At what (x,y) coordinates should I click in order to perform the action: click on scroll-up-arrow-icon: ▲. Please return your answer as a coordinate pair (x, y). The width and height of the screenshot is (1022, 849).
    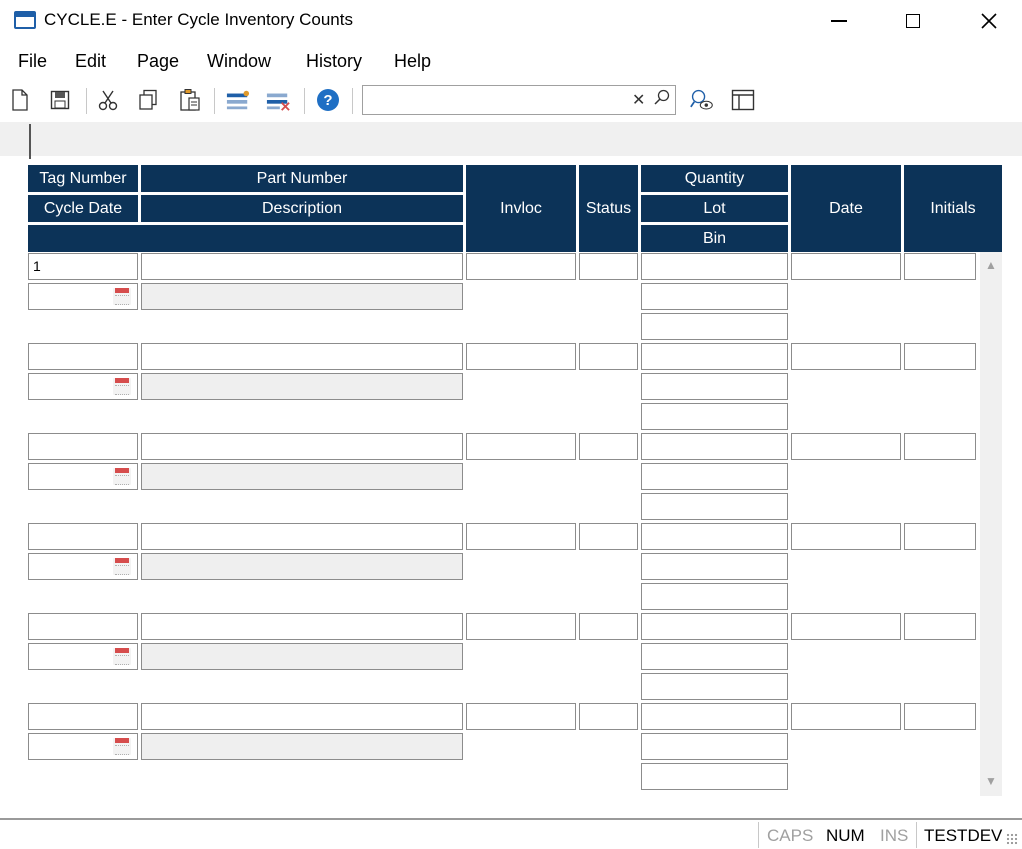
    Looking at the image, I should click on (991, 265).